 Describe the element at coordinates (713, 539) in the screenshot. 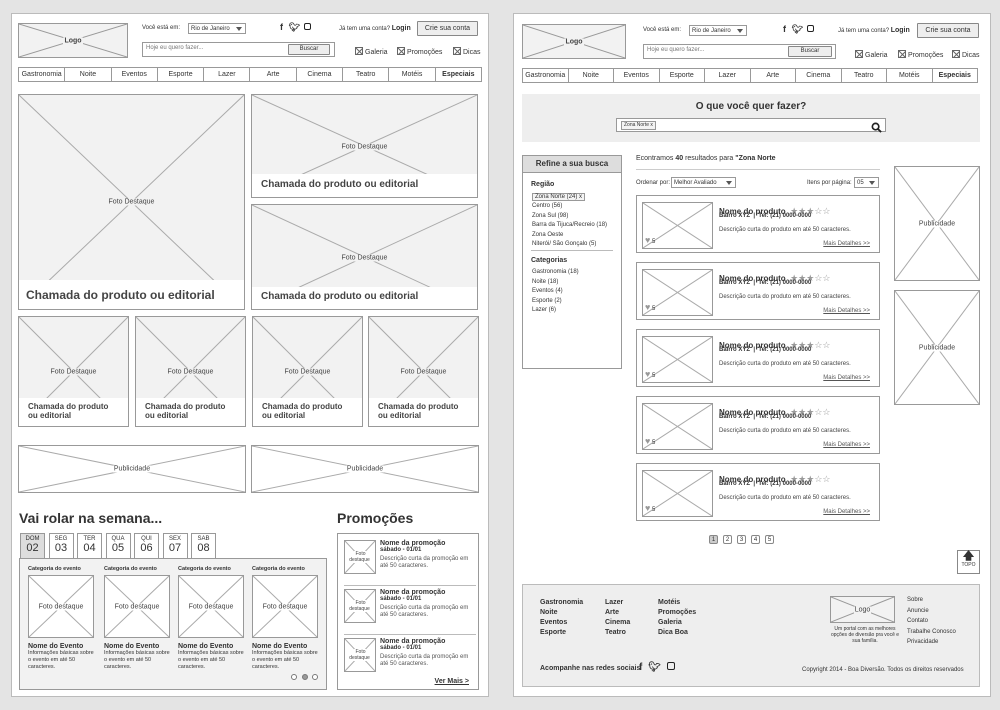

I see `page-link: 1` at that location.